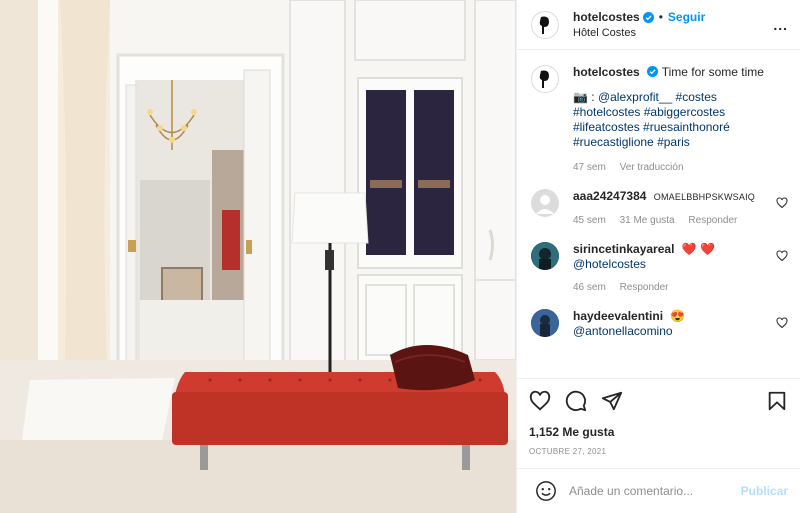 This screenshot has height=513, width=800. I want to click on caption-age: 47 sem, so click(589, 167).